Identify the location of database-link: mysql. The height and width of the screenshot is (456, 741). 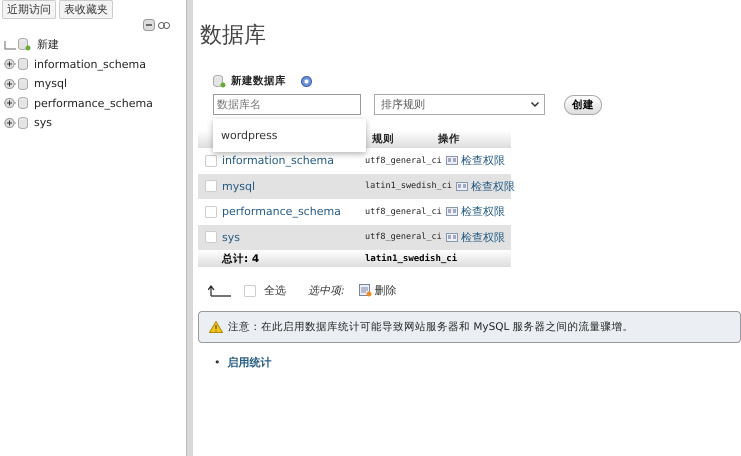
(293, 186).